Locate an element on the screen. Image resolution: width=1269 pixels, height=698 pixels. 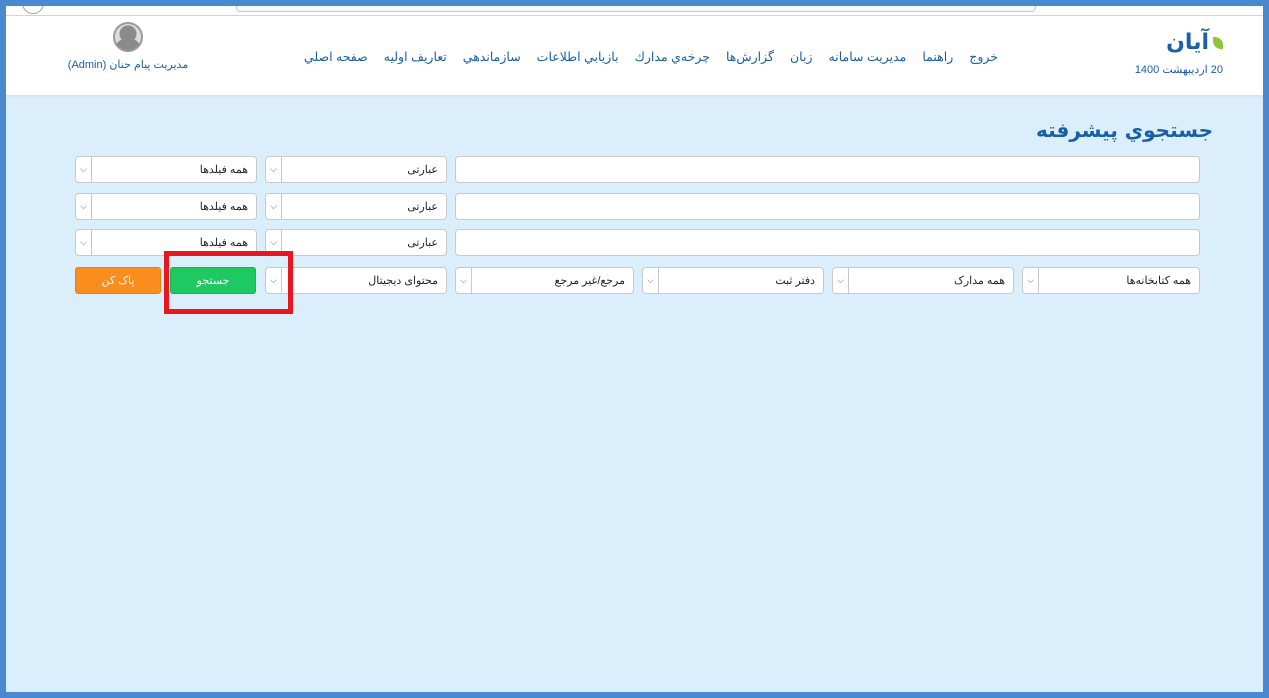
user-block: مدیریت پیام حنان (Admin) is located at coordinates (128, 46).